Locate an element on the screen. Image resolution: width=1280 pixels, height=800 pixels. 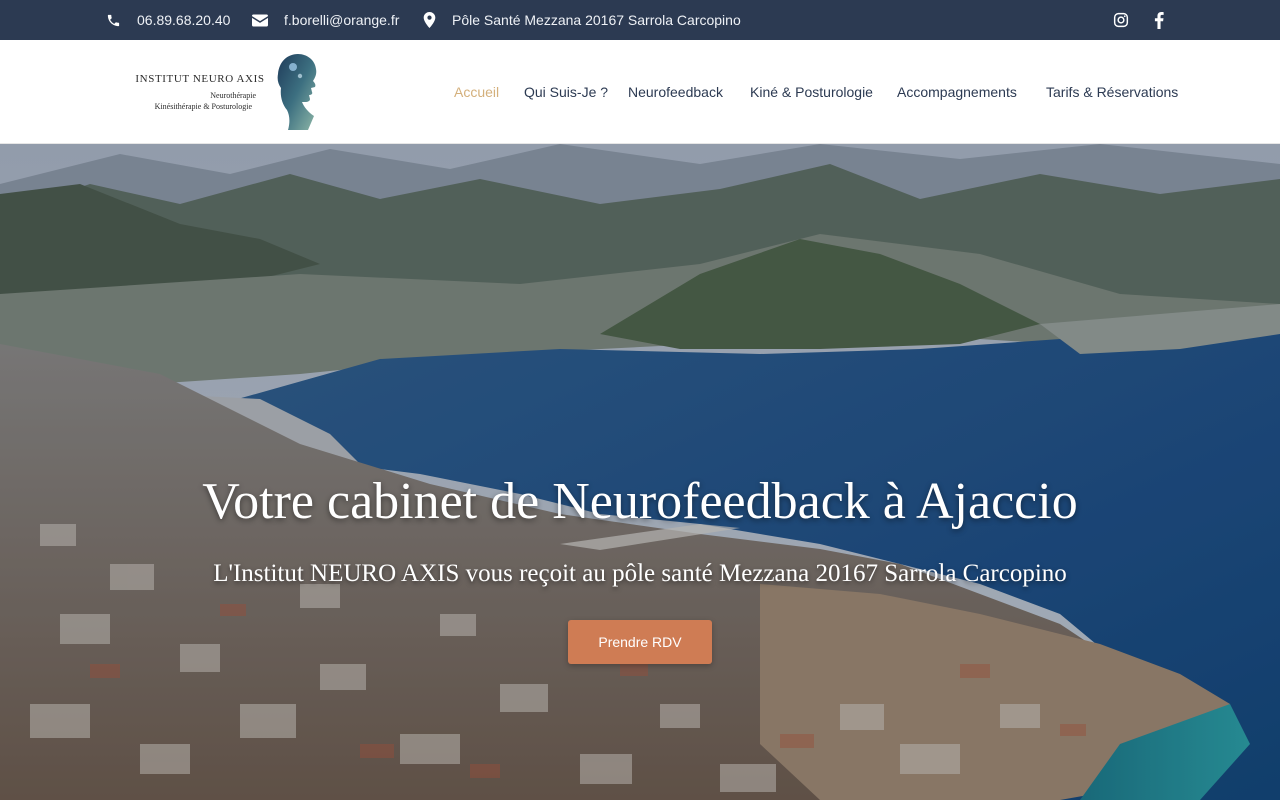
nav-item-accompagnements: Accompagnements is located at coordinates (957, 92).